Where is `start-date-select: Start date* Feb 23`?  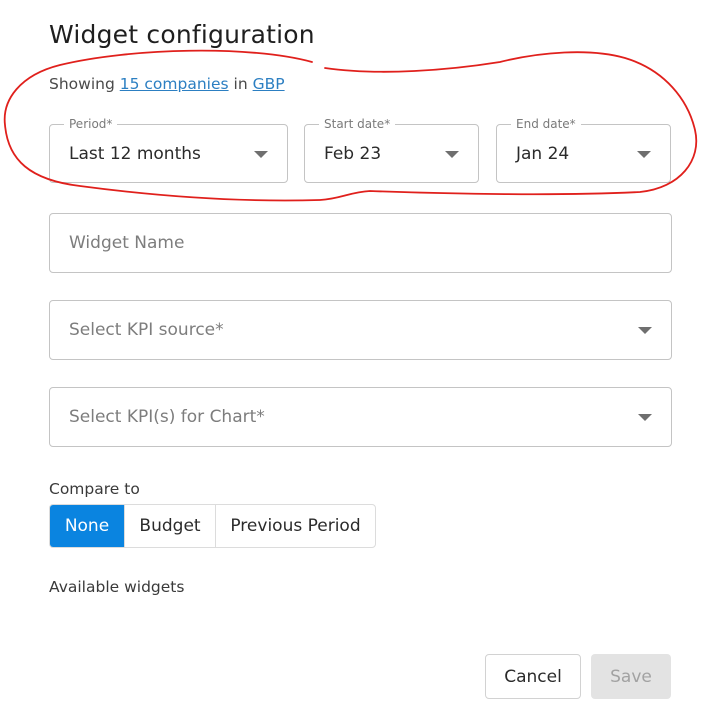
start-date-select: Start date* Feb 23 is located at coordinates (391, 149).